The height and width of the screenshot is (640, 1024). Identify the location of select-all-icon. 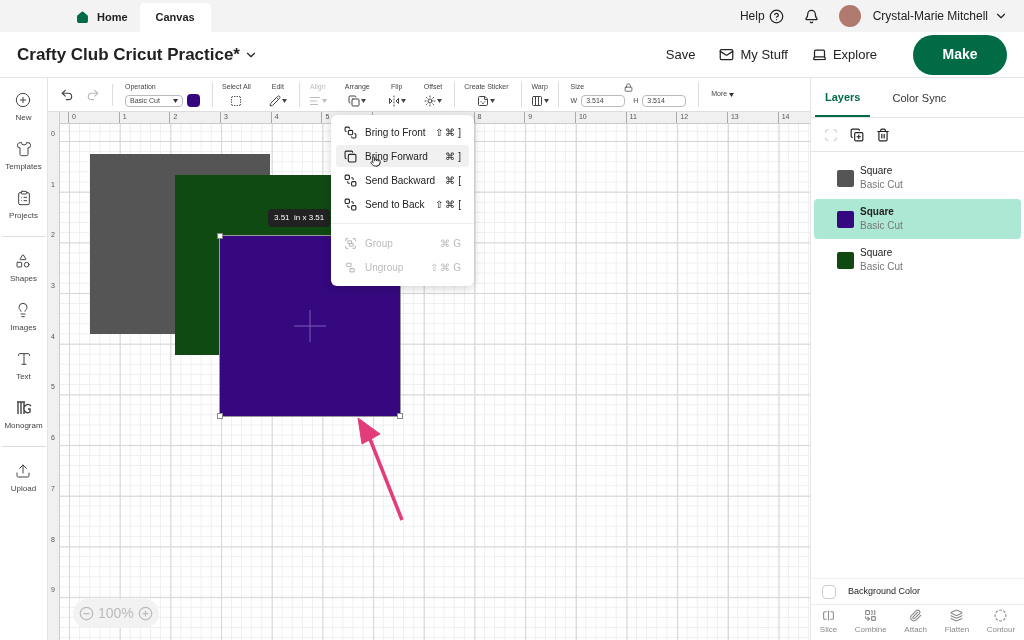
(236, 101).